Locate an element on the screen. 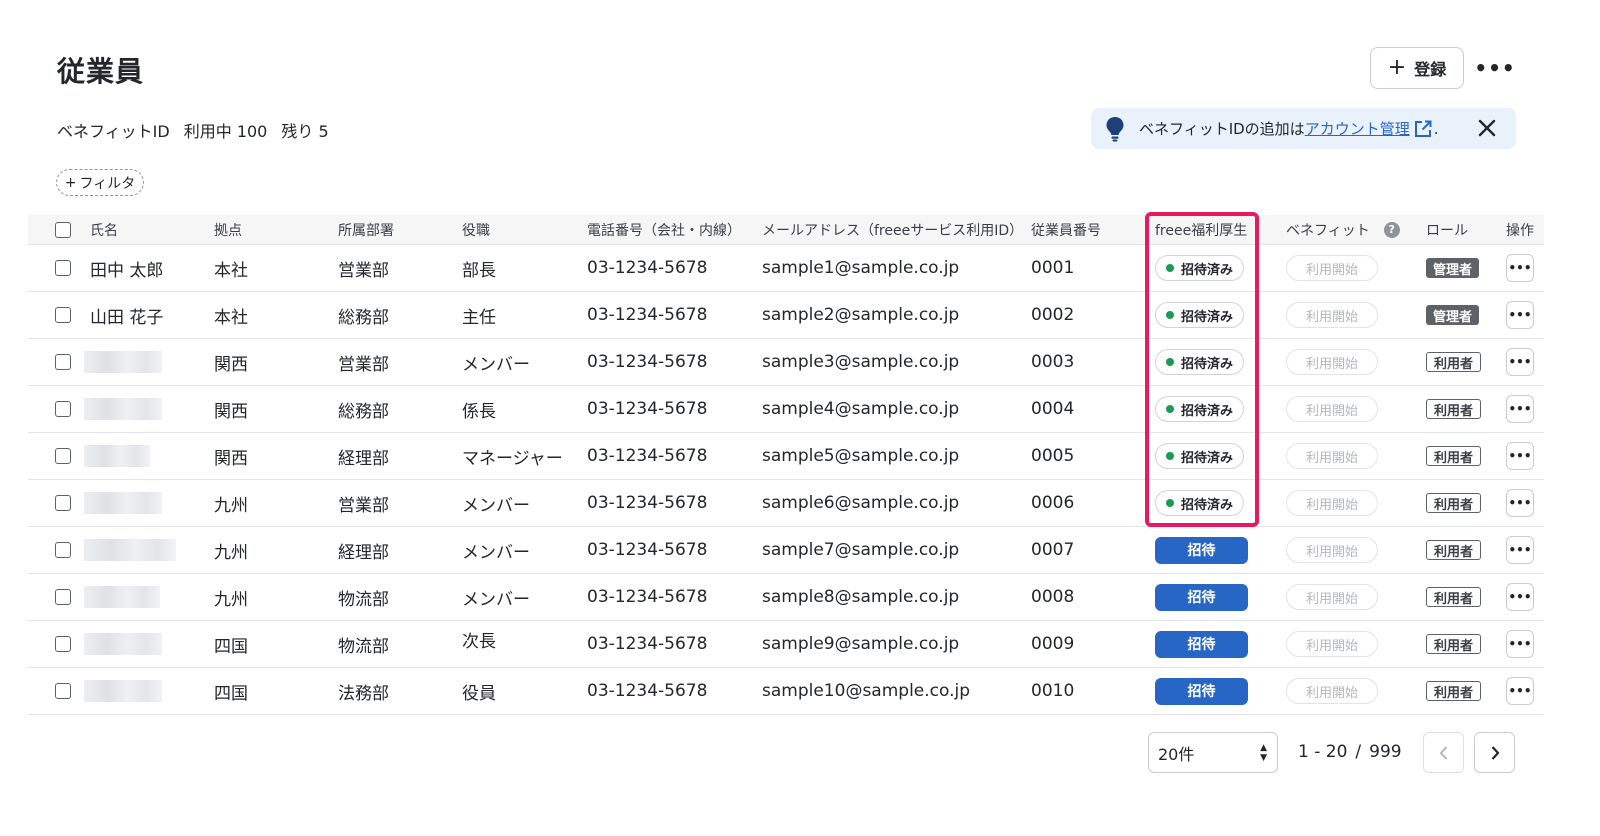 The width and height of the screenshot is (1600, 836). header-benefit: ベネフィット ? is located at coordinates (1343, 229).